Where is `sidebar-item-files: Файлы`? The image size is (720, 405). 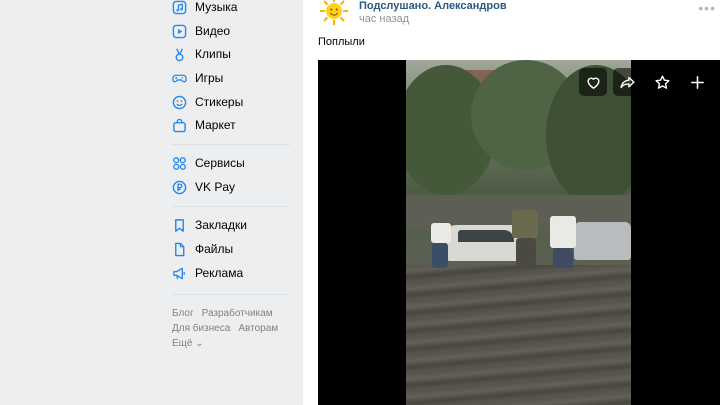 sidebar-item-files: Файлы is located at coordinates (202, 249).